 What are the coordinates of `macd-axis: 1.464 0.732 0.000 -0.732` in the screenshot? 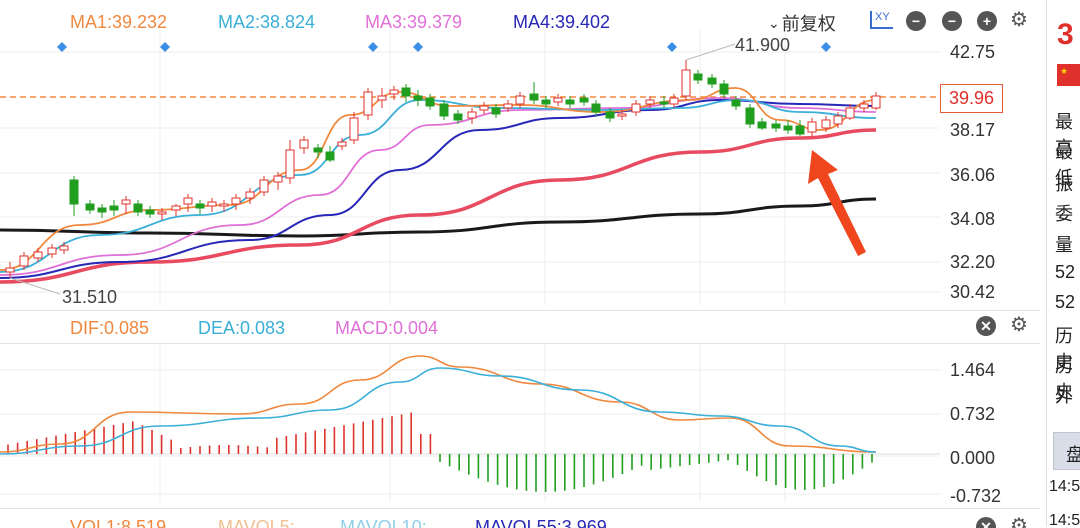 It's located at (995, 424).